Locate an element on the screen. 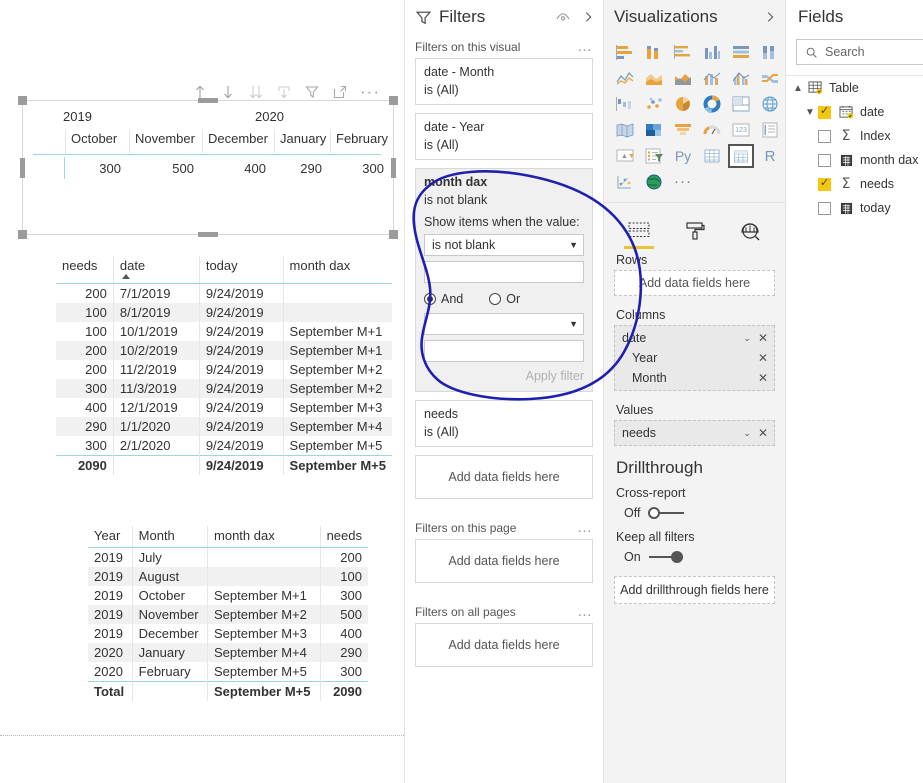 Image resolution: width=923 pixels, height=783 pixels. visual-filters-dropzone: Add data fields here is located at coordinates (504, 477).